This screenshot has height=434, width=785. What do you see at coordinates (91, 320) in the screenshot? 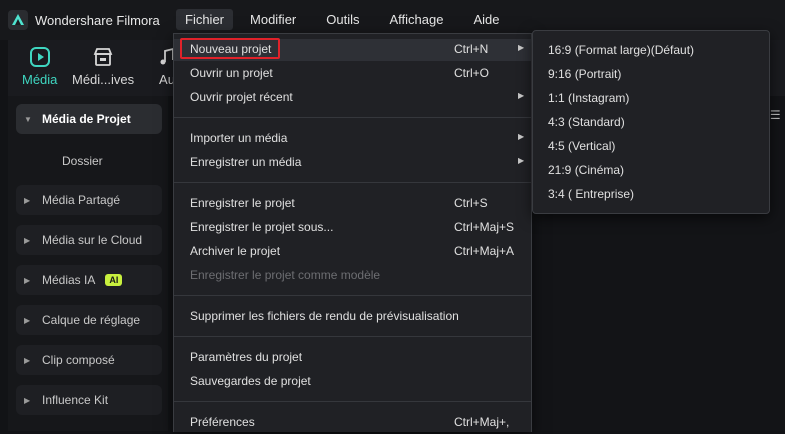
I see `sidebar-item-label: Calque de réglage` at bounding box center [91, 320].